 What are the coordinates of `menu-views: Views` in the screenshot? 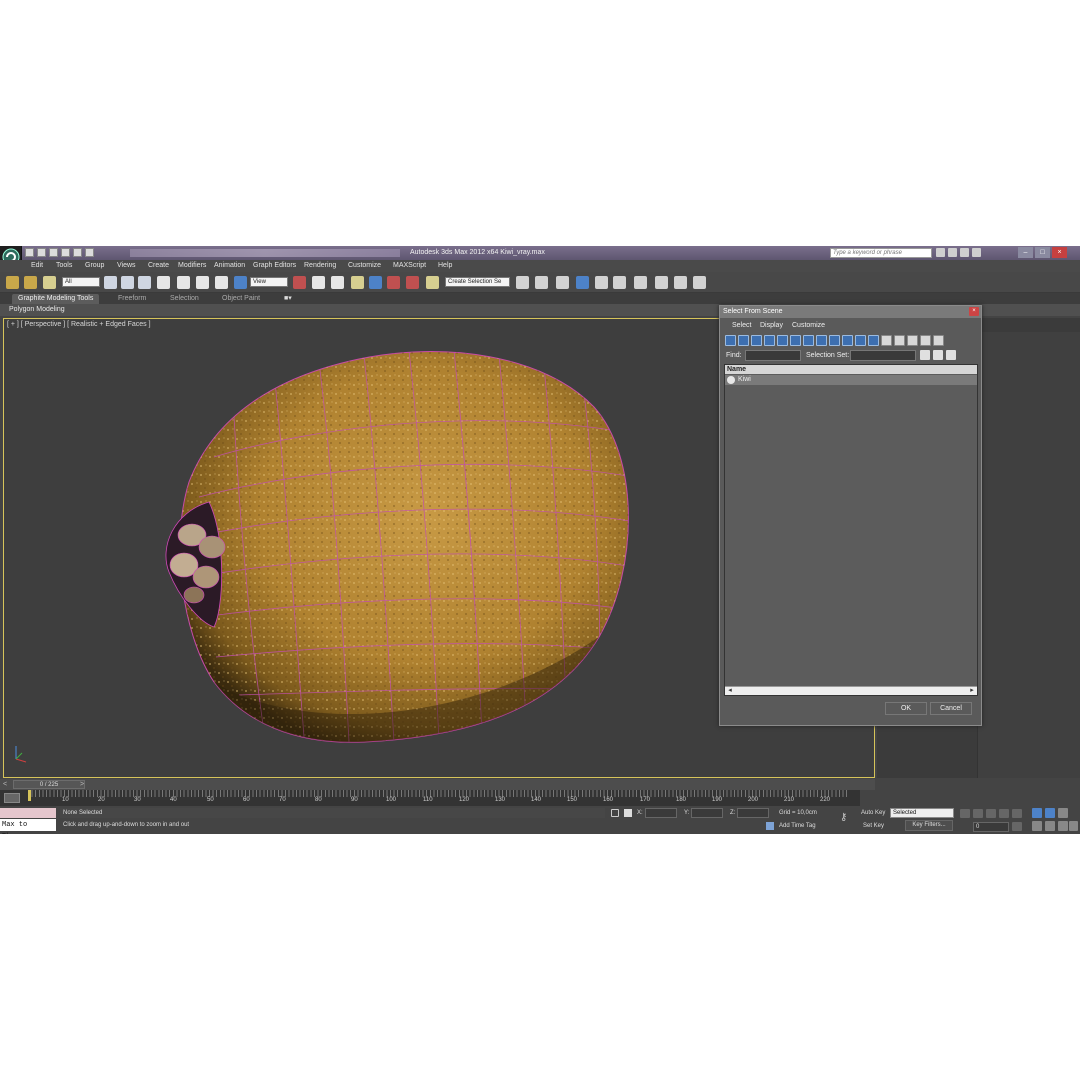 It's located at (126, 265).